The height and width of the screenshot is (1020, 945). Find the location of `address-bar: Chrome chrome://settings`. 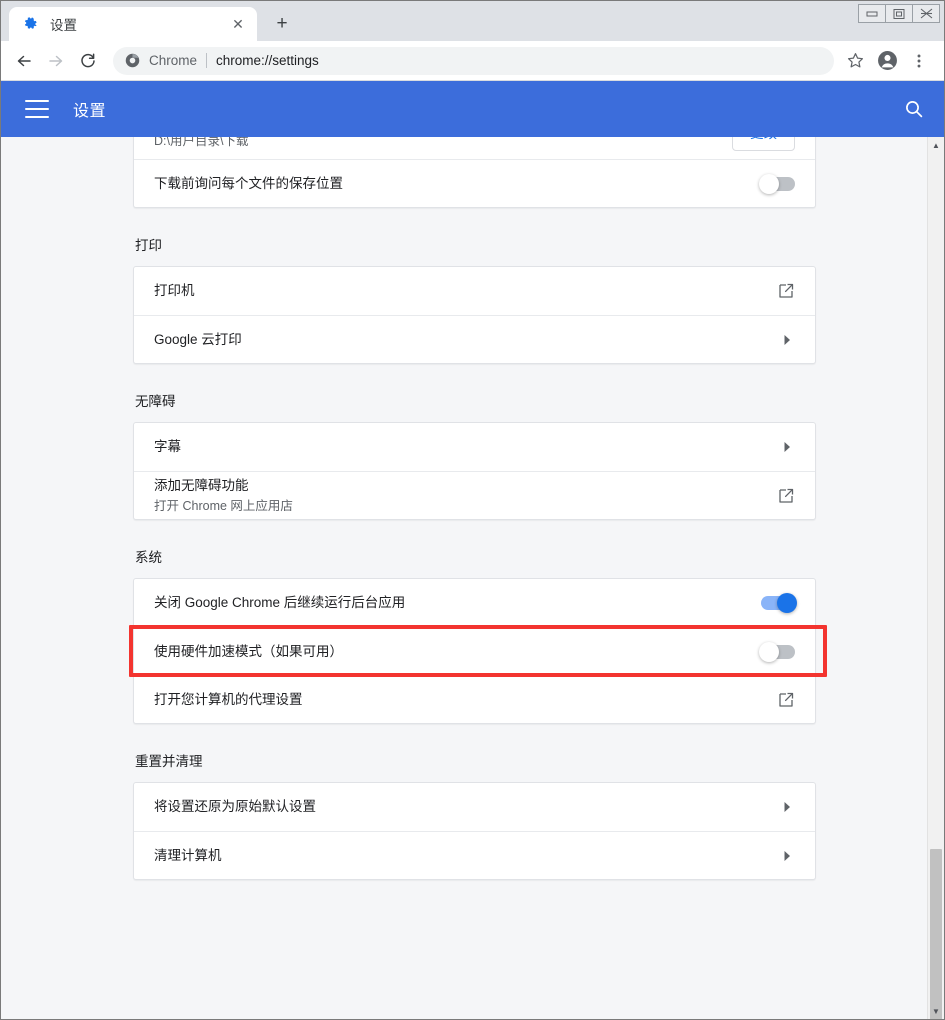

address-bar: Chrome chrome://settings is located at coordinates (473, 60).